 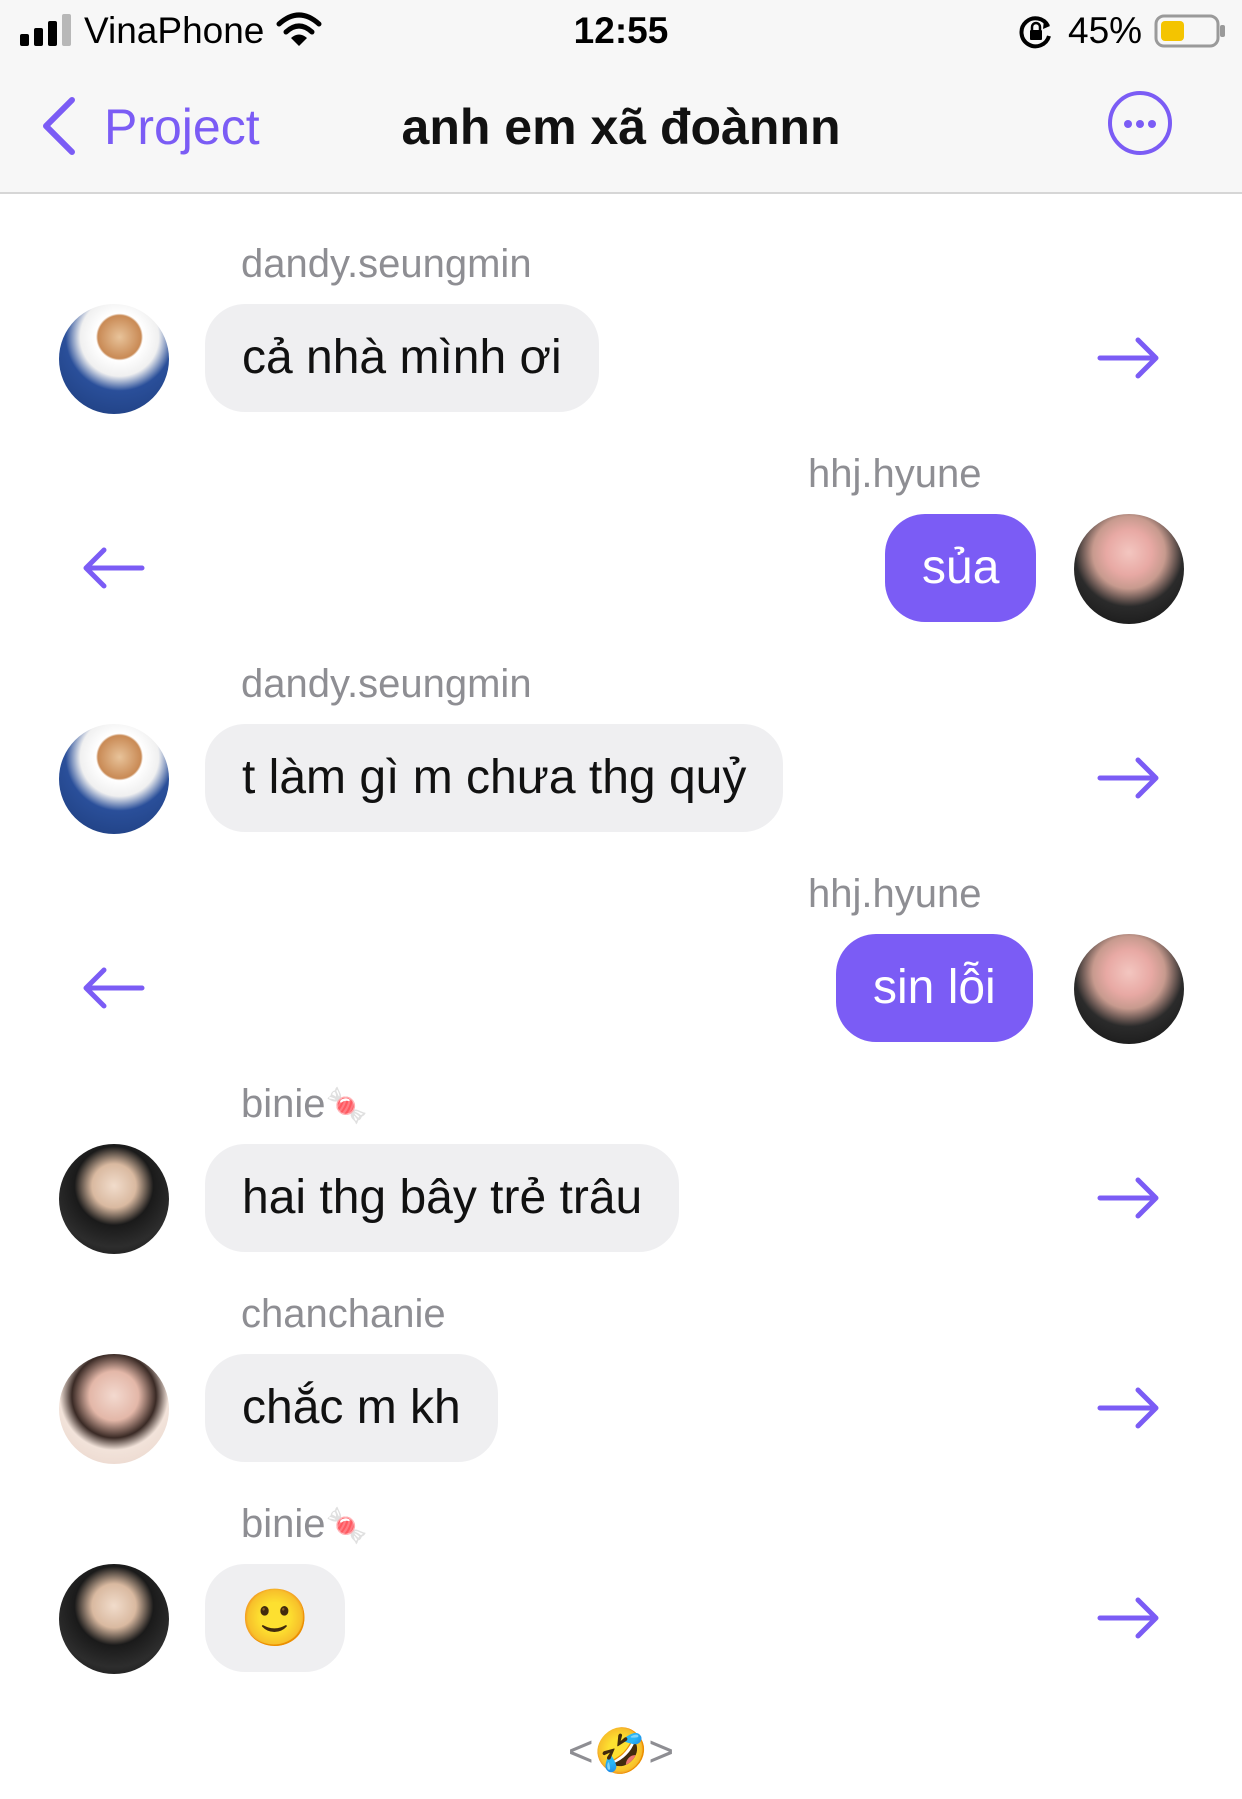 What do you see at coordinates (442, 1198) in the screenshot?
I see `message-bubble: hai thg bây trẻ trâu` at bounding box center [442, 1198].